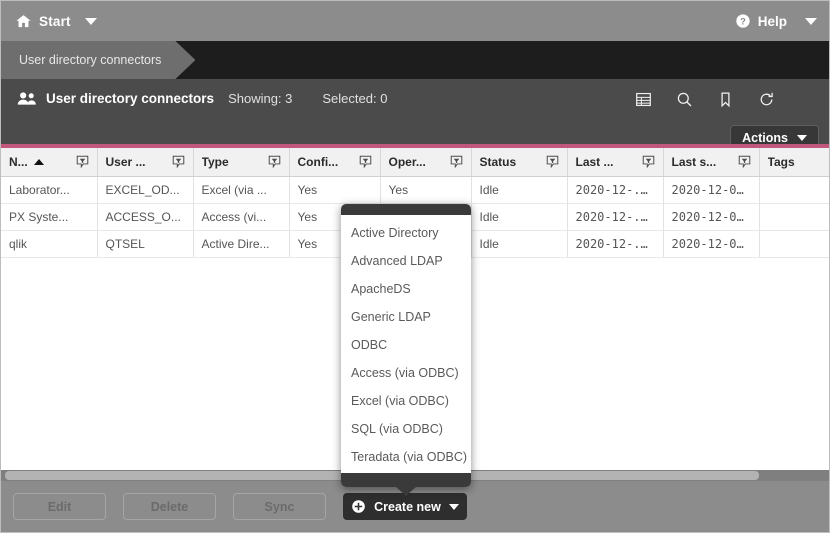 The width and height of the screenshot is (830, 533). I want to click on create-new-button: Create new, so click(405, 506).